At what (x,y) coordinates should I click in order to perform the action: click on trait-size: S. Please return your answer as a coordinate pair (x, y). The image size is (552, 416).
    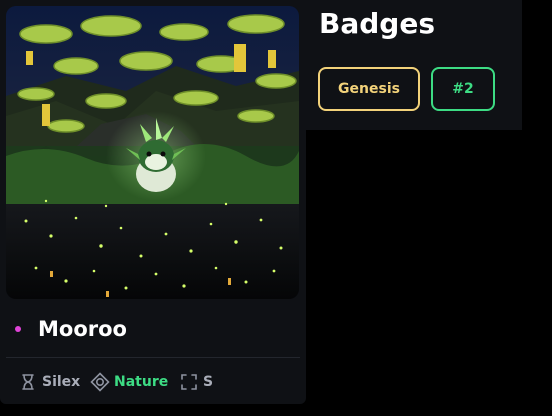
    Looking at the image, I should click on (196, 382).